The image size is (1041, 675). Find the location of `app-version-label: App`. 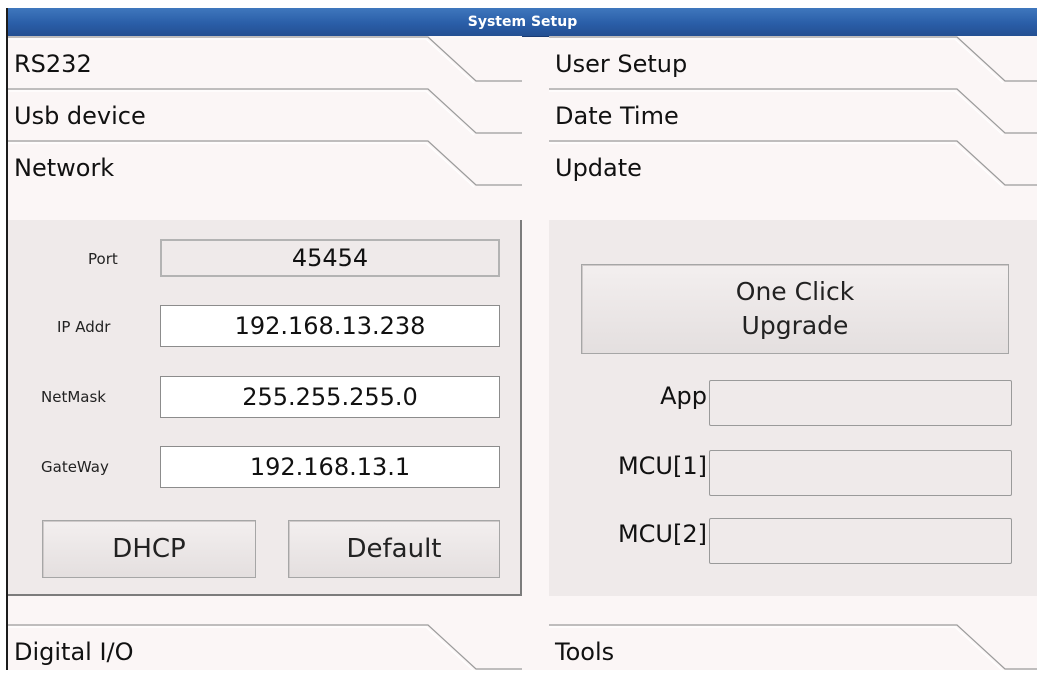

app-version-label: App is located at coordinates (683, 396).